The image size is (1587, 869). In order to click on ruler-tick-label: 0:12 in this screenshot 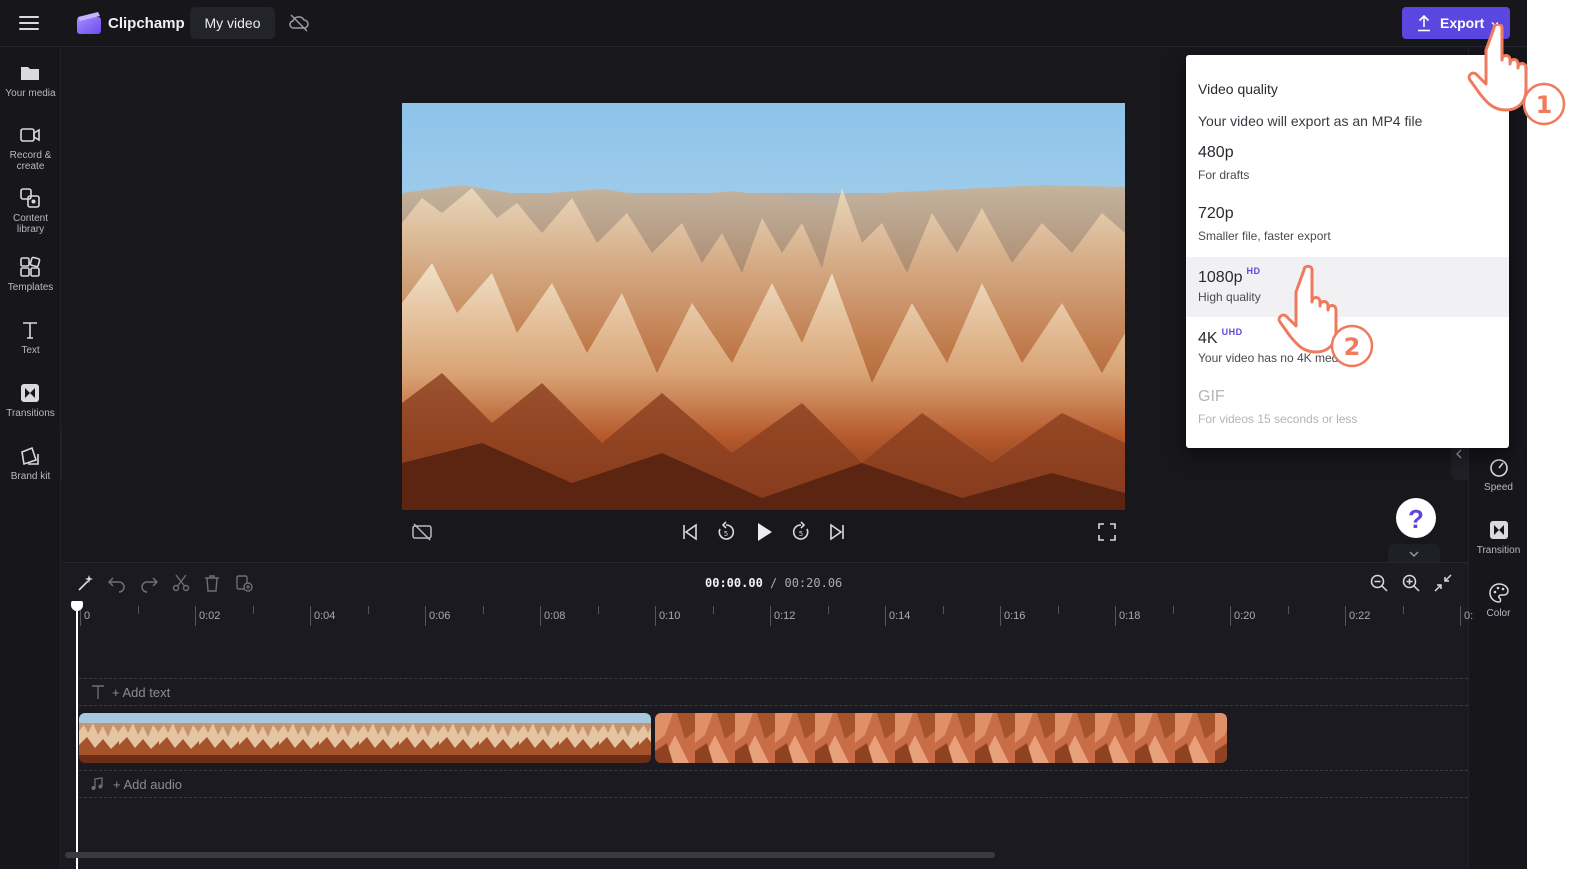, I will do `click(785, 616)`.